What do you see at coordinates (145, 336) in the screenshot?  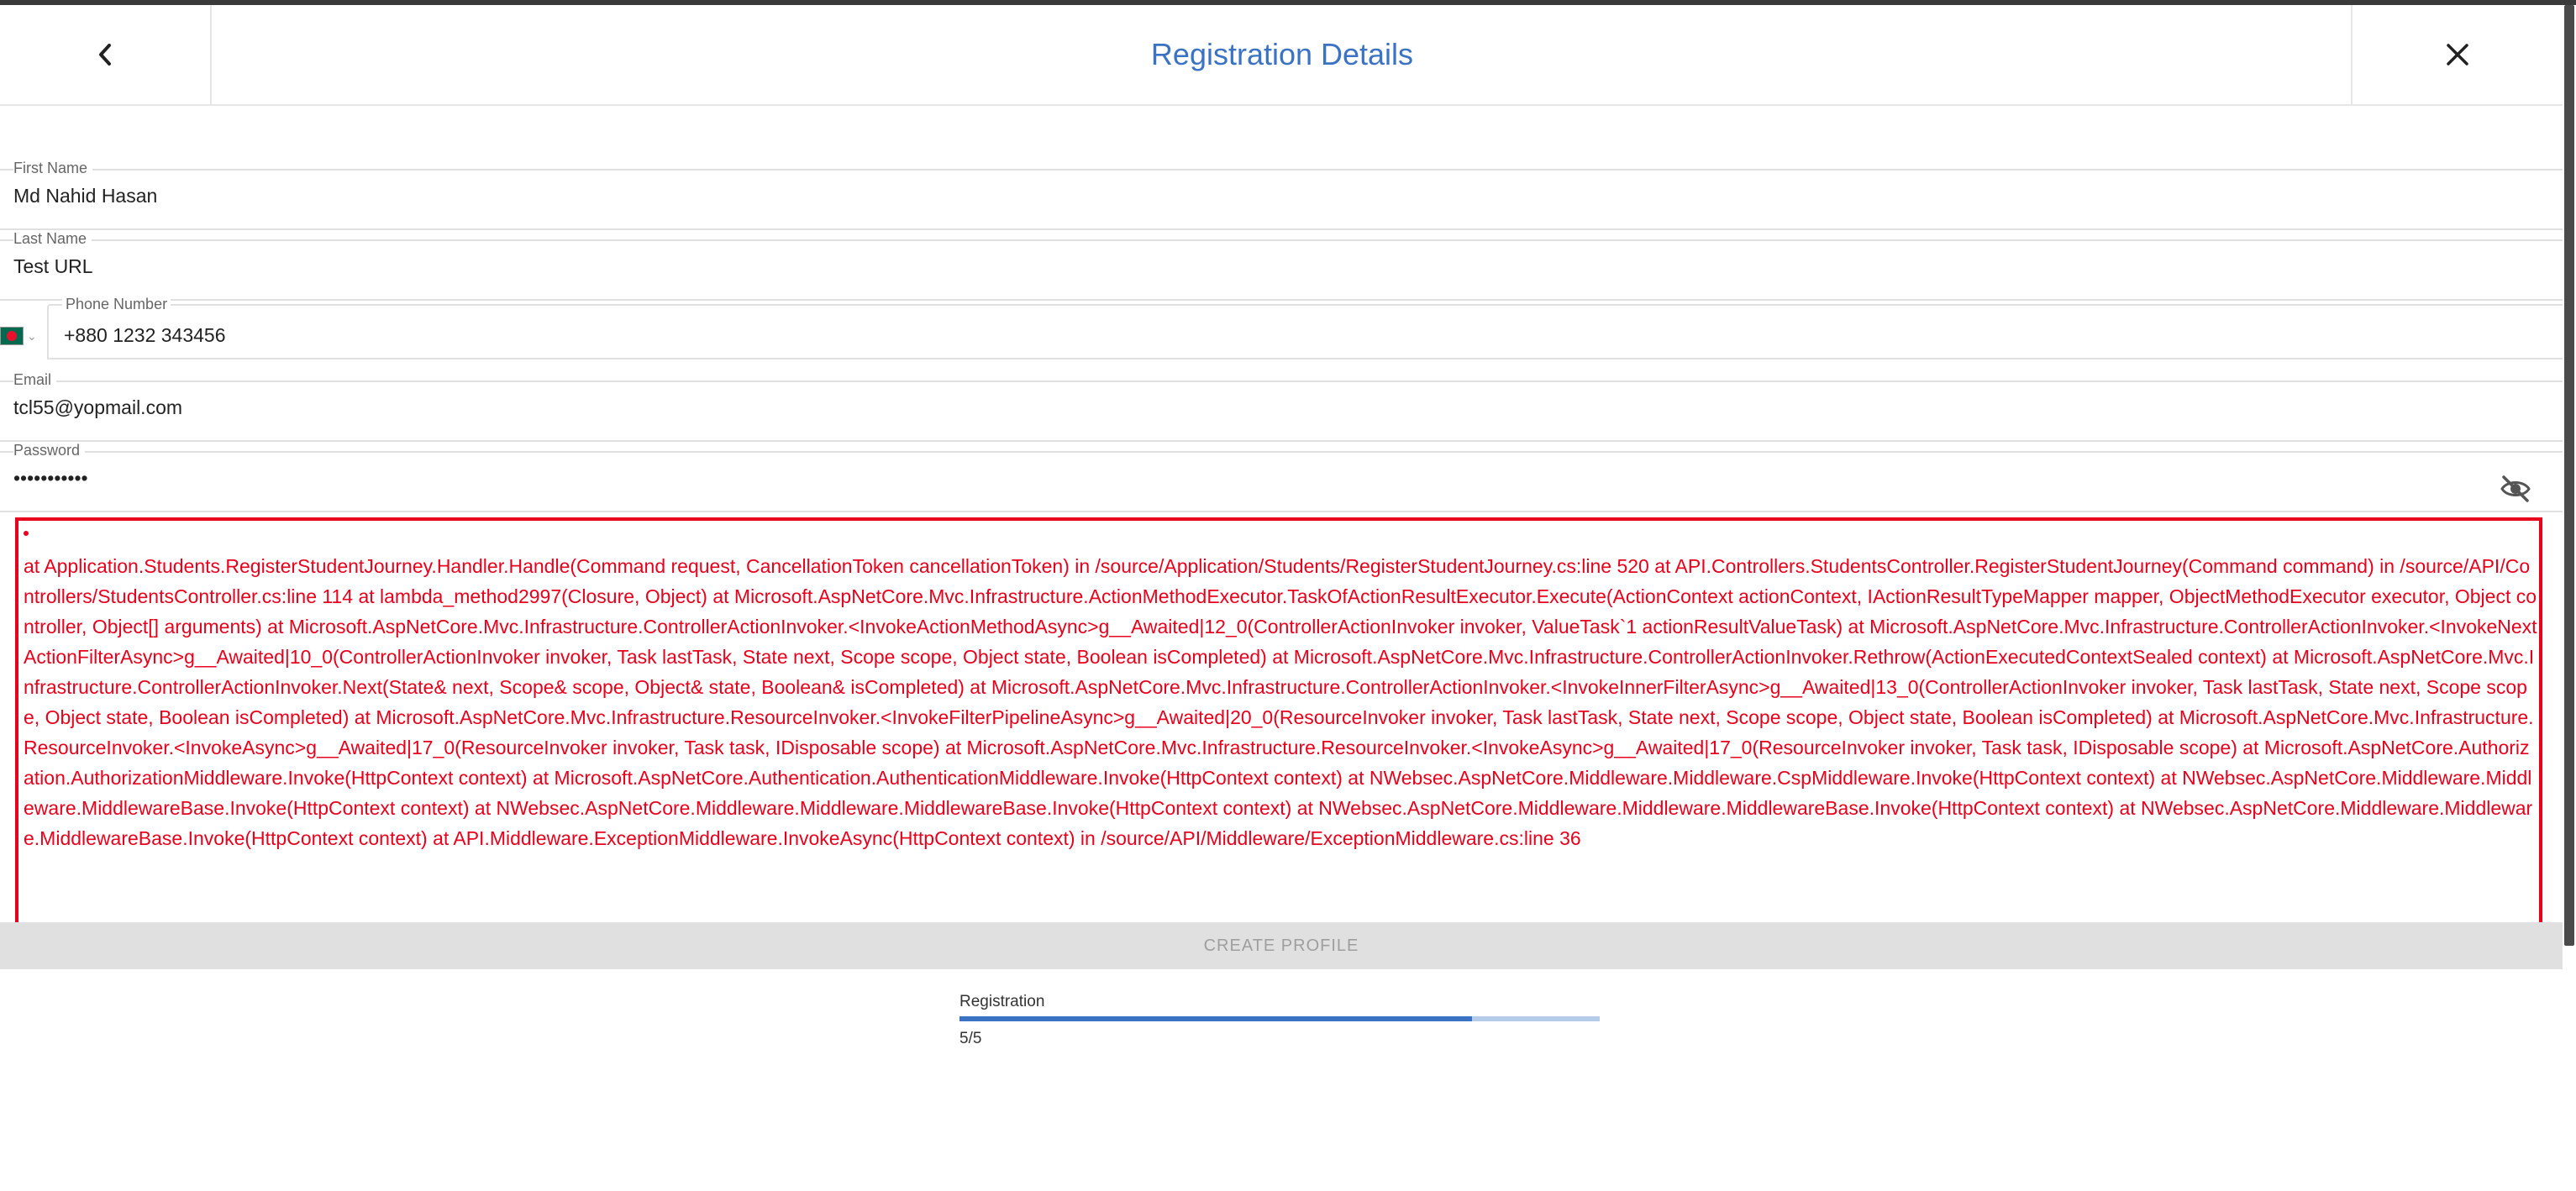 I see `phone-number-input: +880 1232 343456` at bounding box center [145, 336].